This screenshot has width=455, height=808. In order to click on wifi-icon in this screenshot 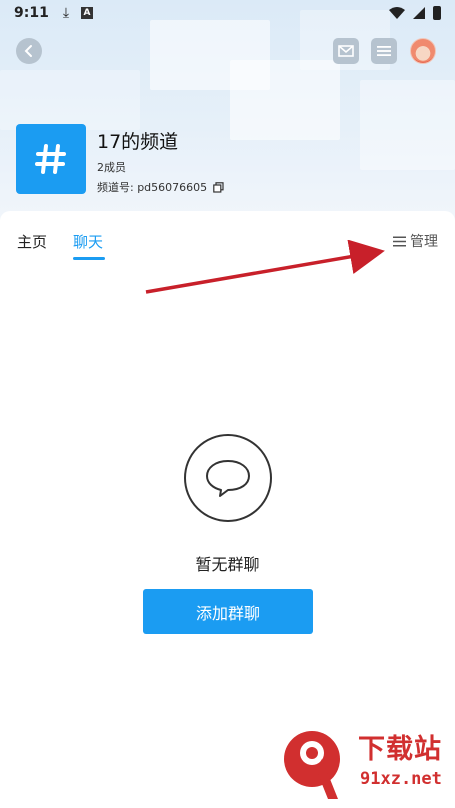, I will do `click(397, 13)`.